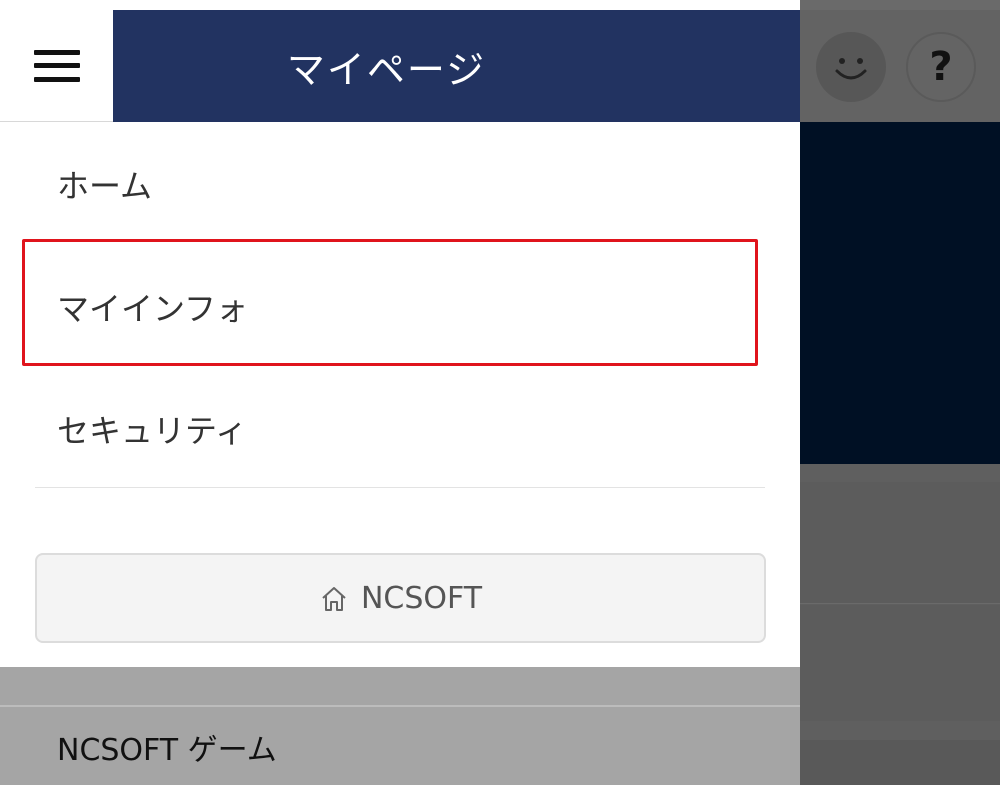 Image resolution: width=1000 pixels, height=785 pixels. Describe the element at coordinates (153, 309) in the screenshot. I see `nav-item-label: マイインフォ` at that location.